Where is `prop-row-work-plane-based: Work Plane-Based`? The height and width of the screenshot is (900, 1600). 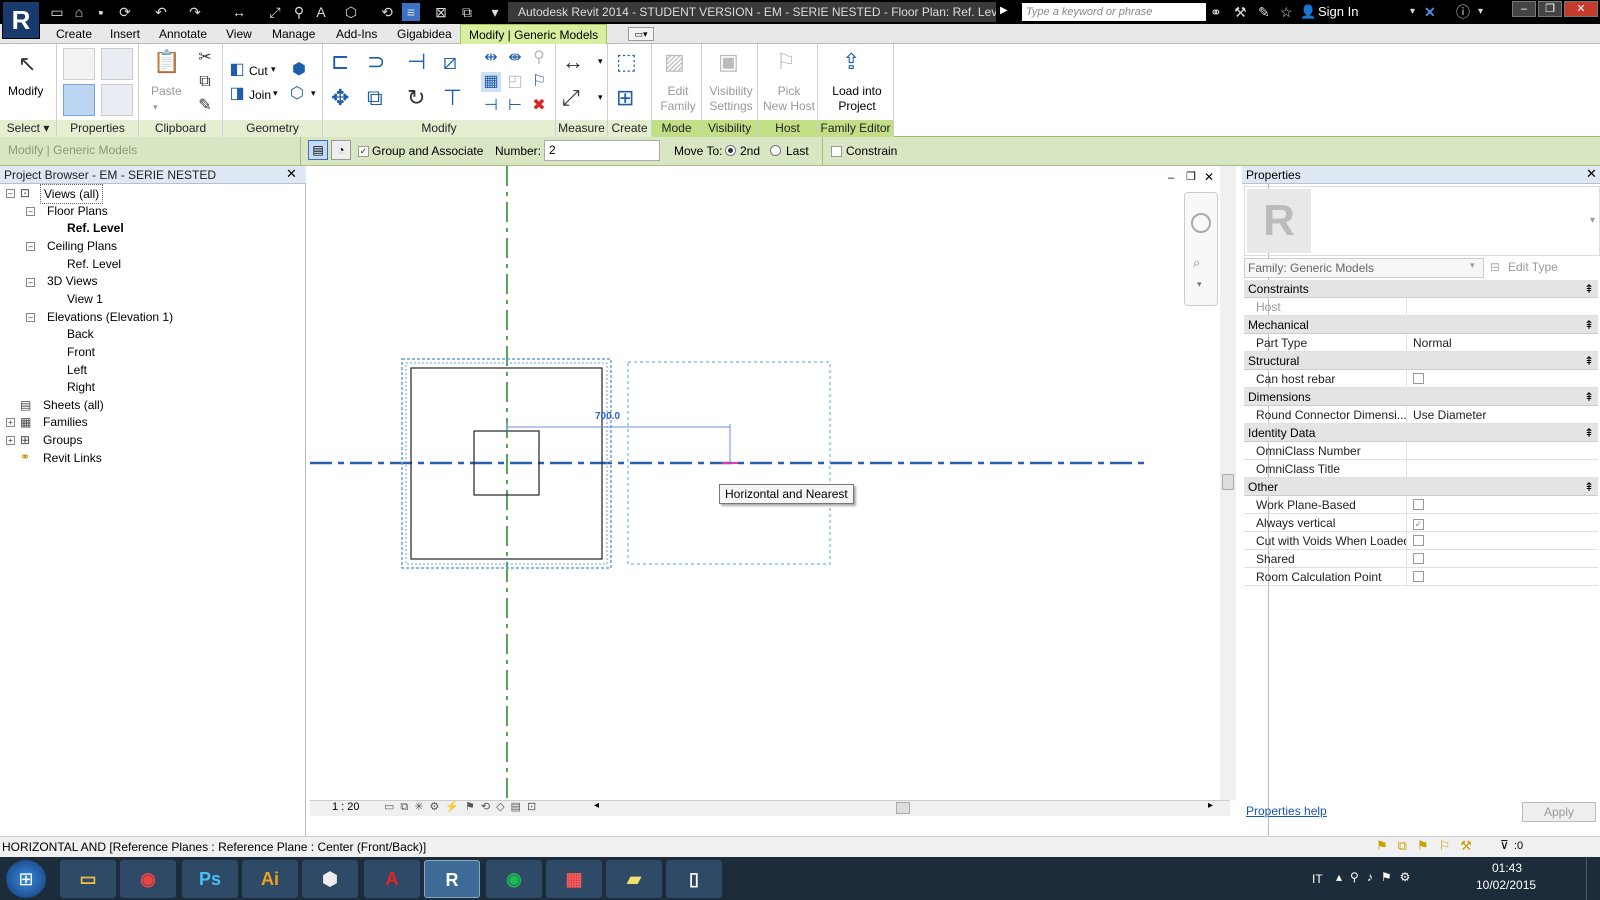
prop-row-work-plane-based: Work Plane-Based is located at coordinates (1421, 505).